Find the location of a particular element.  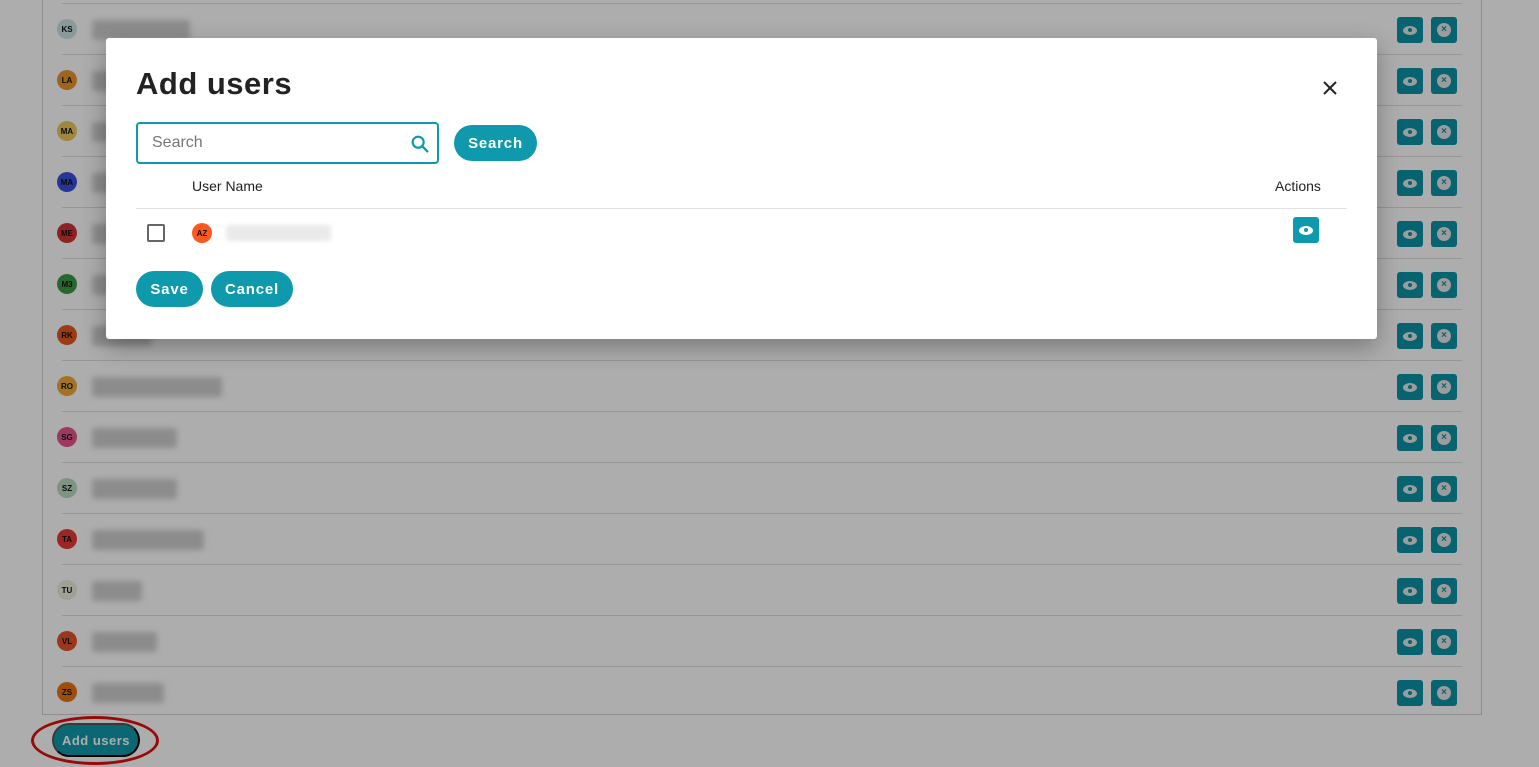

view-user-button is located at coordinates (1306, 230).